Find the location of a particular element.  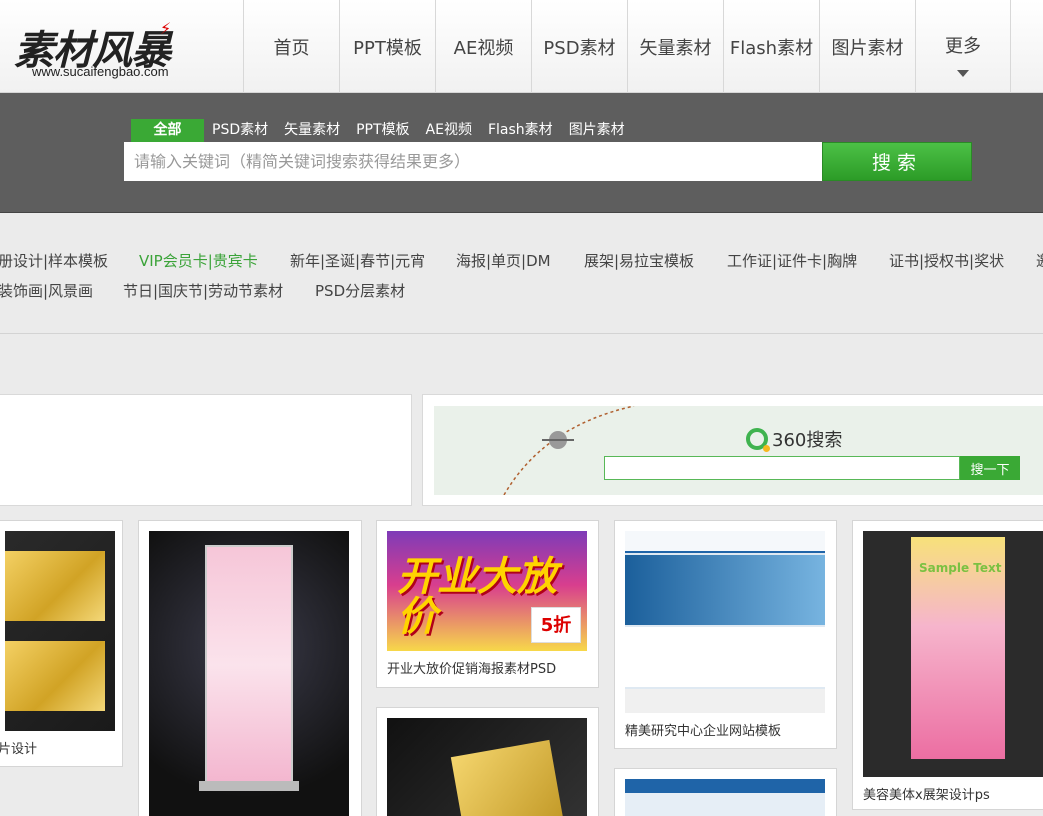

card-thumbnail: Sample Text is located at coordinates (953, 654).